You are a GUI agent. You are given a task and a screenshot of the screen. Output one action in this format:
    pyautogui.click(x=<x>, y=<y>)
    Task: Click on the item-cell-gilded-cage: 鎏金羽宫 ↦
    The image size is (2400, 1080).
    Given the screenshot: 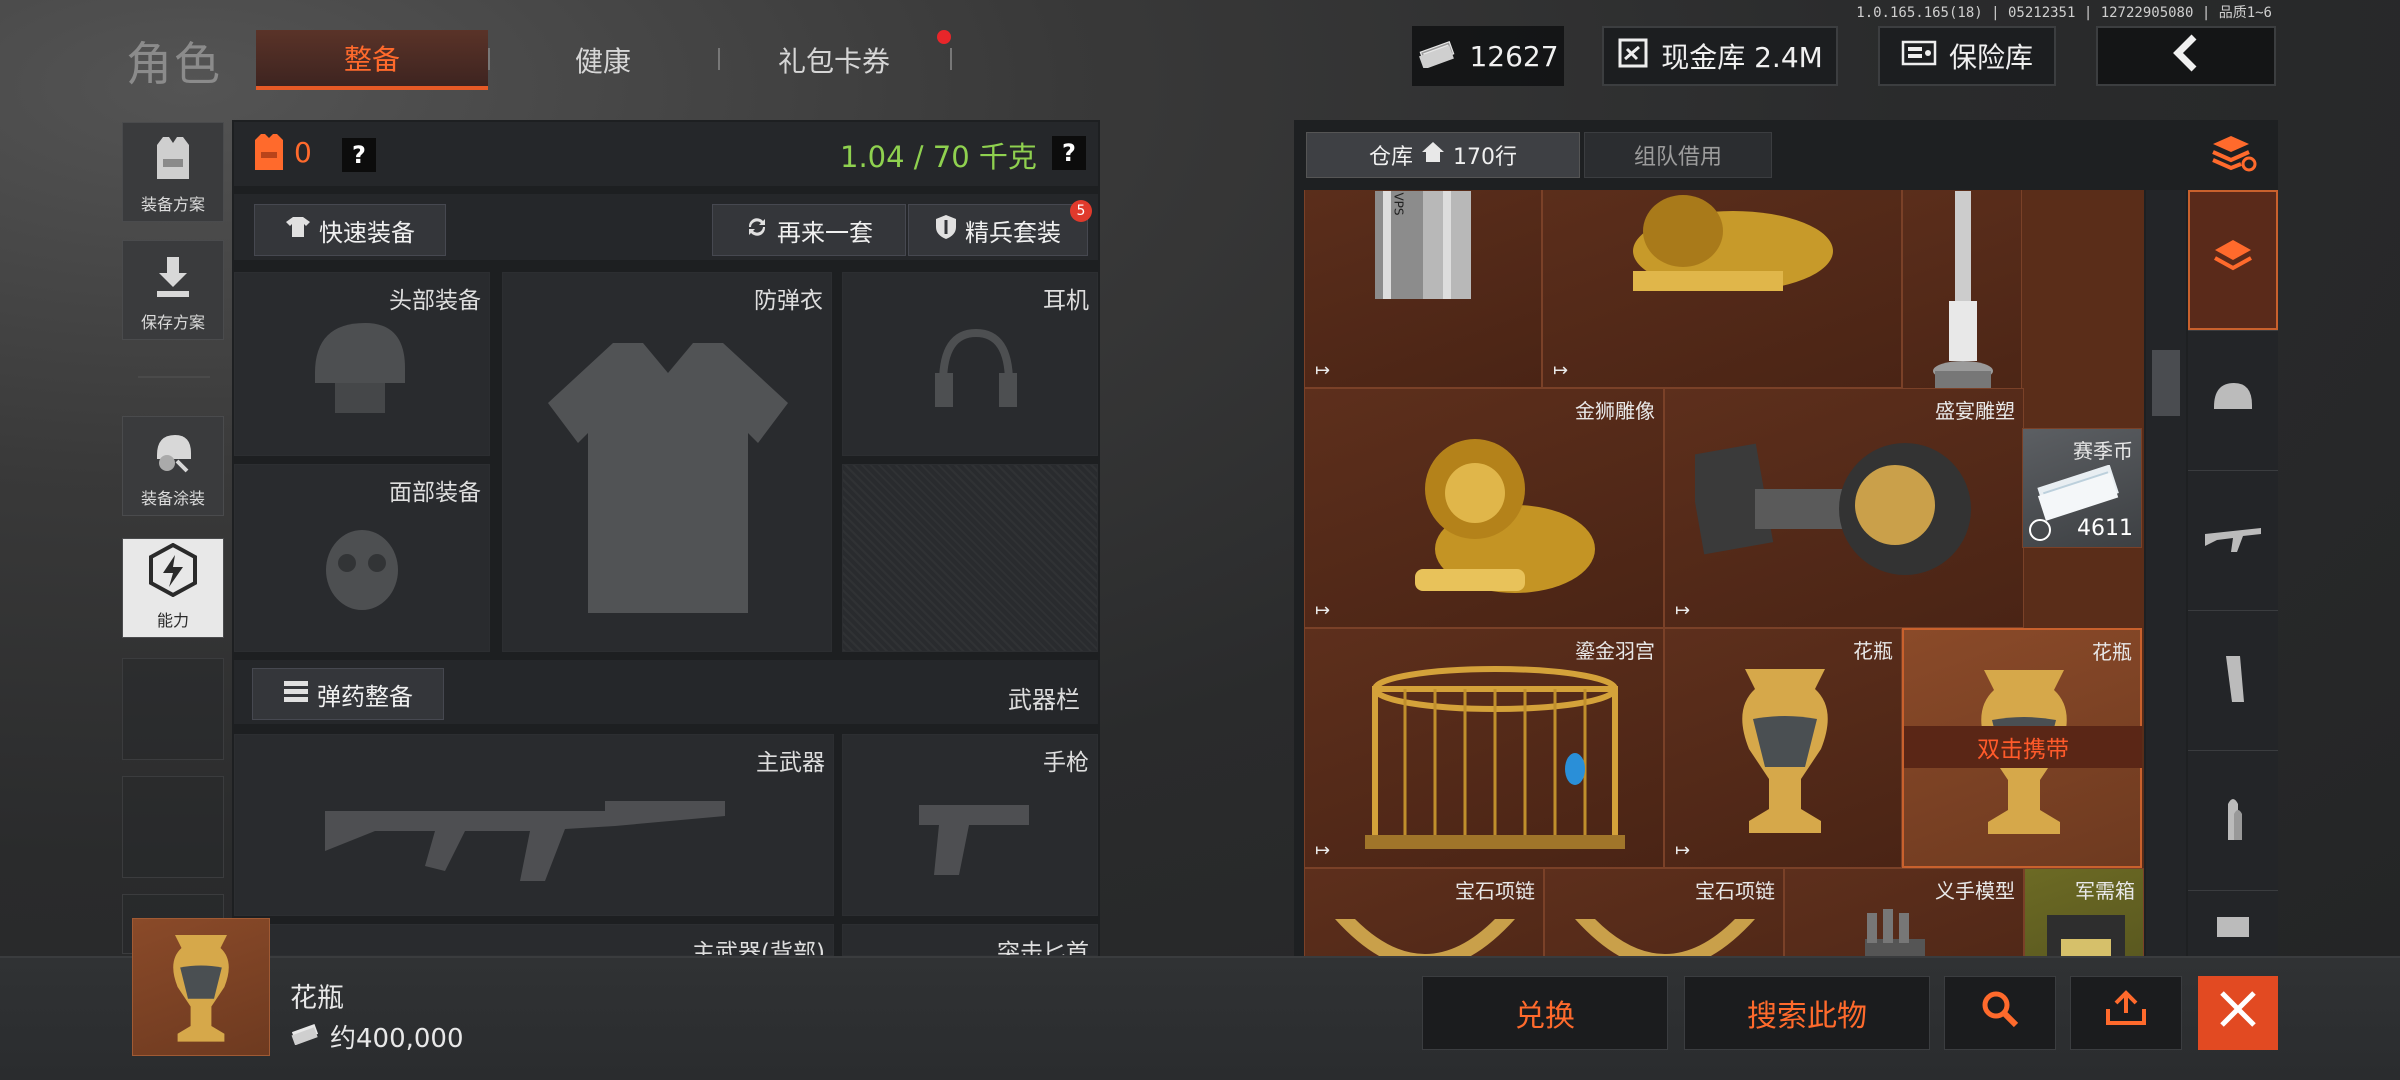 What is the action you would take?
    pyautogui.click(x=1484, y=748)
    